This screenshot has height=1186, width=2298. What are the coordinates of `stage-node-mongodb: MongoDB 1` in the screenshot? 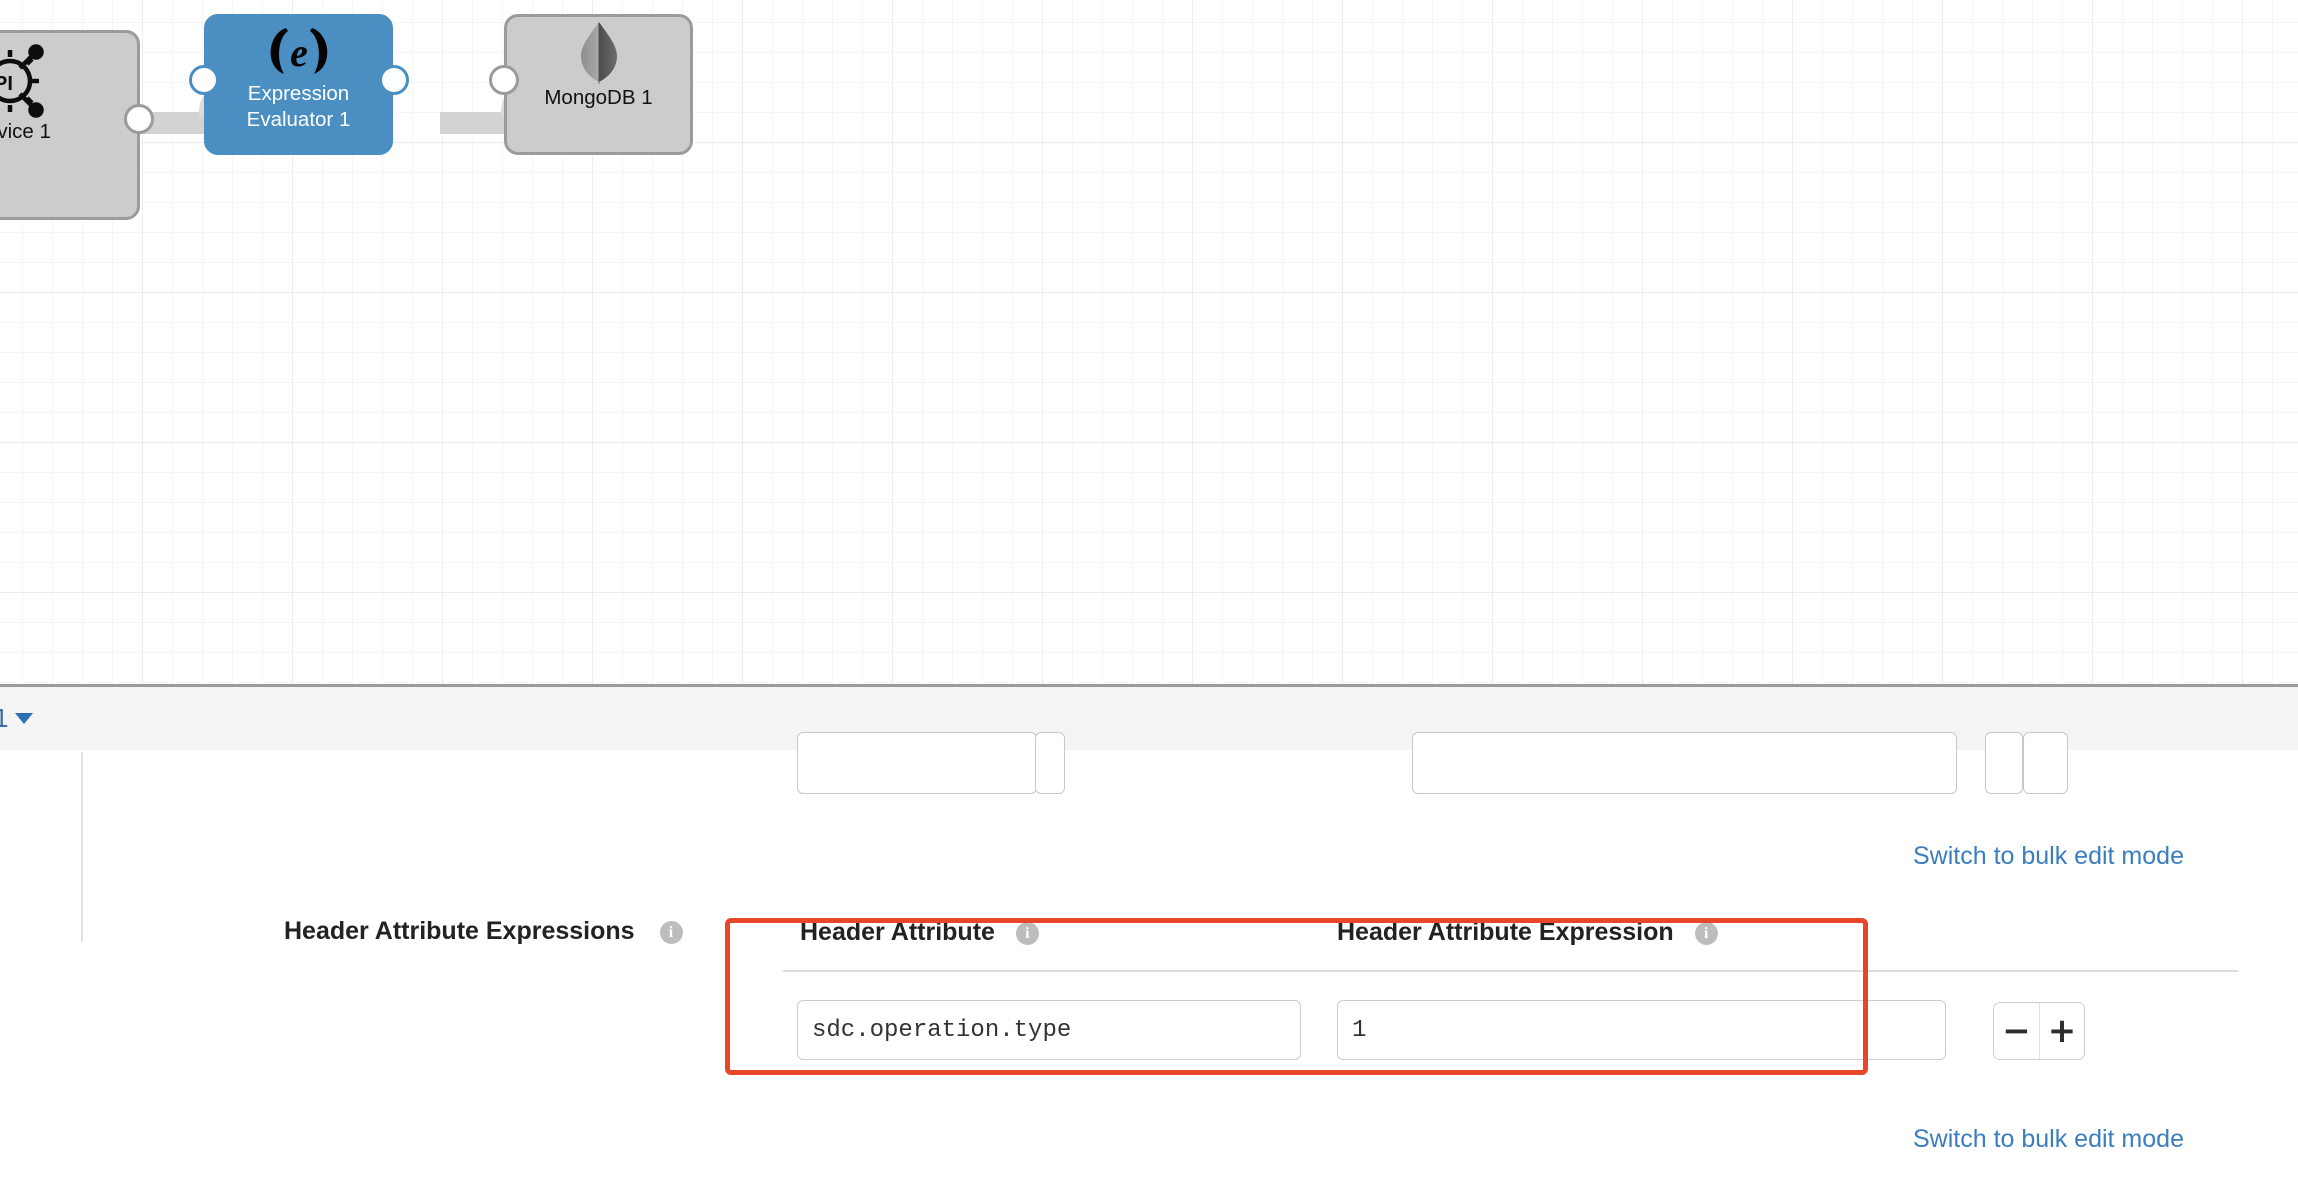 It's located at (598, 84).